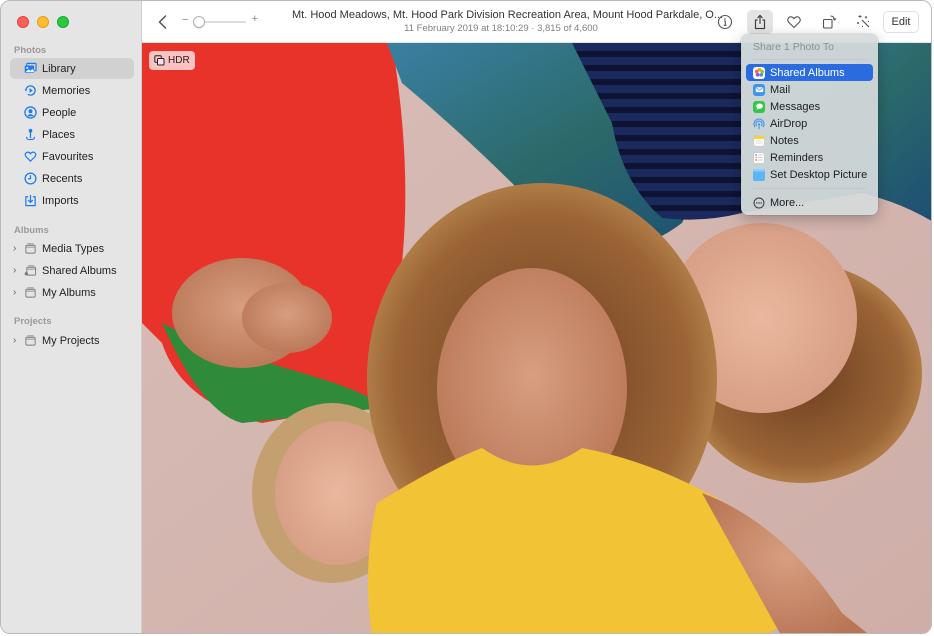 This screenshot has width=934, height=636. Describe the element at coordinates (809, 89) in the screenshot. I see `share-menu-item-mail: Mail` at that location.